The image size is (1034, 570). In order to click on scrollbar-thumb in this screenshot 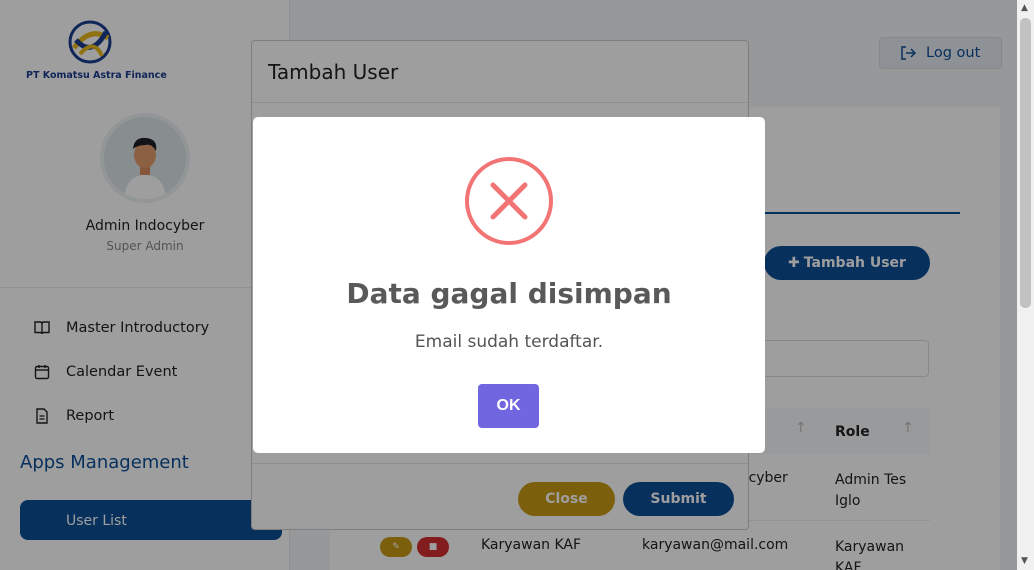, I will do `click(1025, 163)`.